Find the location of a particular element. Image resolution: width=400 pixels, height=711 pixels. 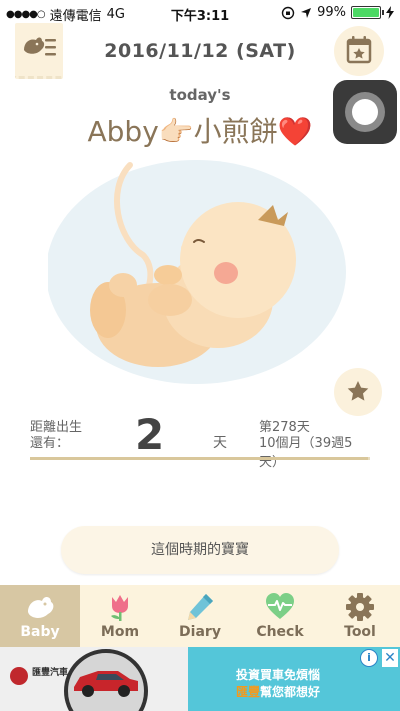

assistive-touch-button is located at coordinates (365, 112).